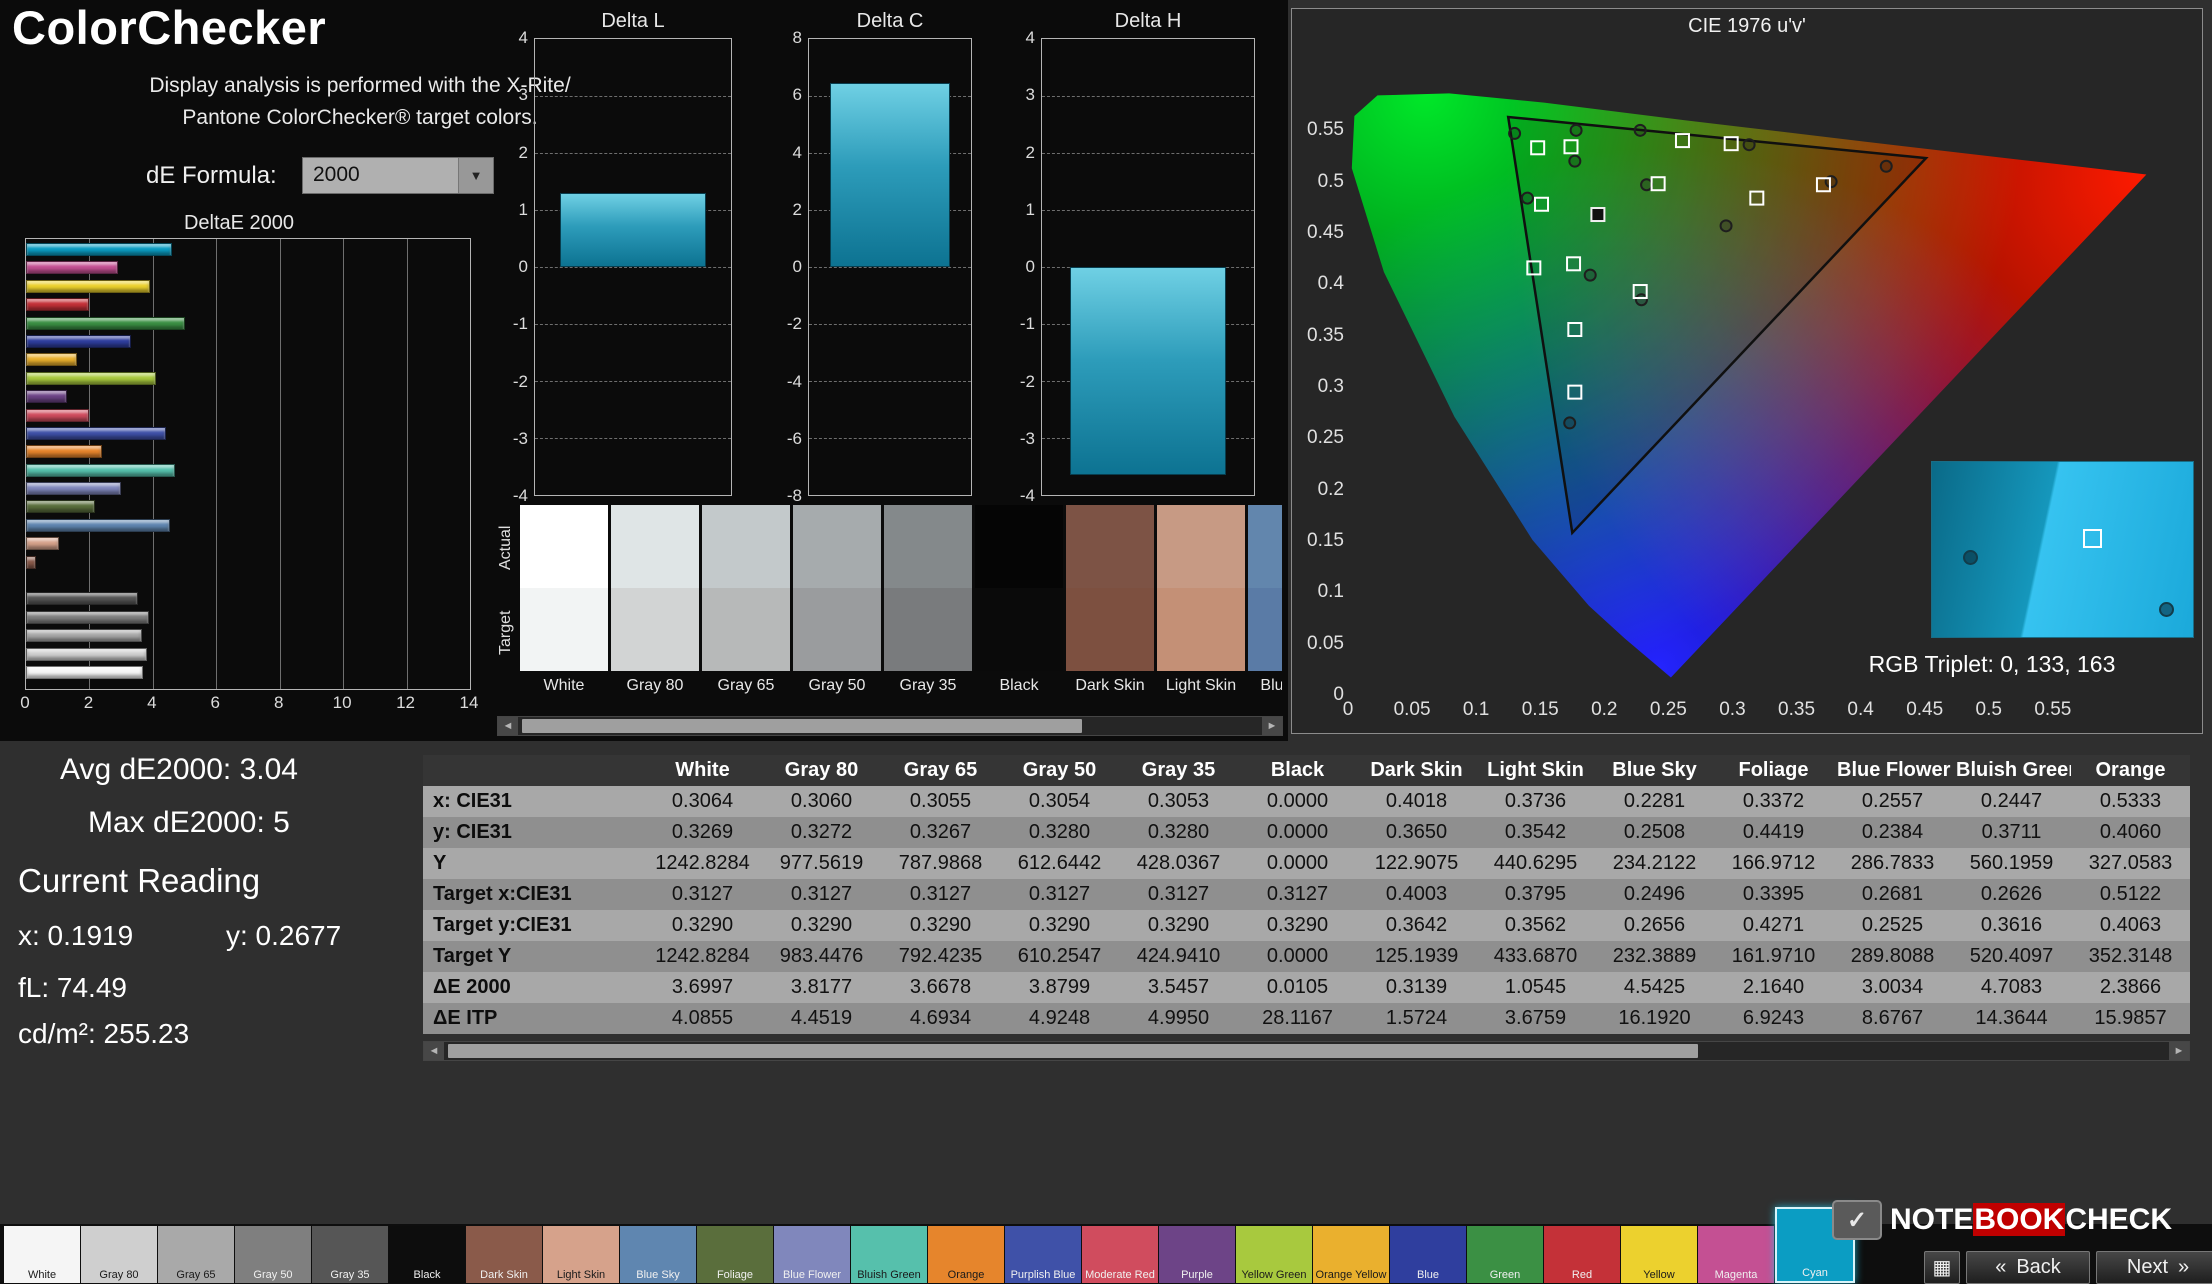 The height and width of the screenshot is (1284, 2212). I want to click on axis-tick-label: 4, so click(797, 152).